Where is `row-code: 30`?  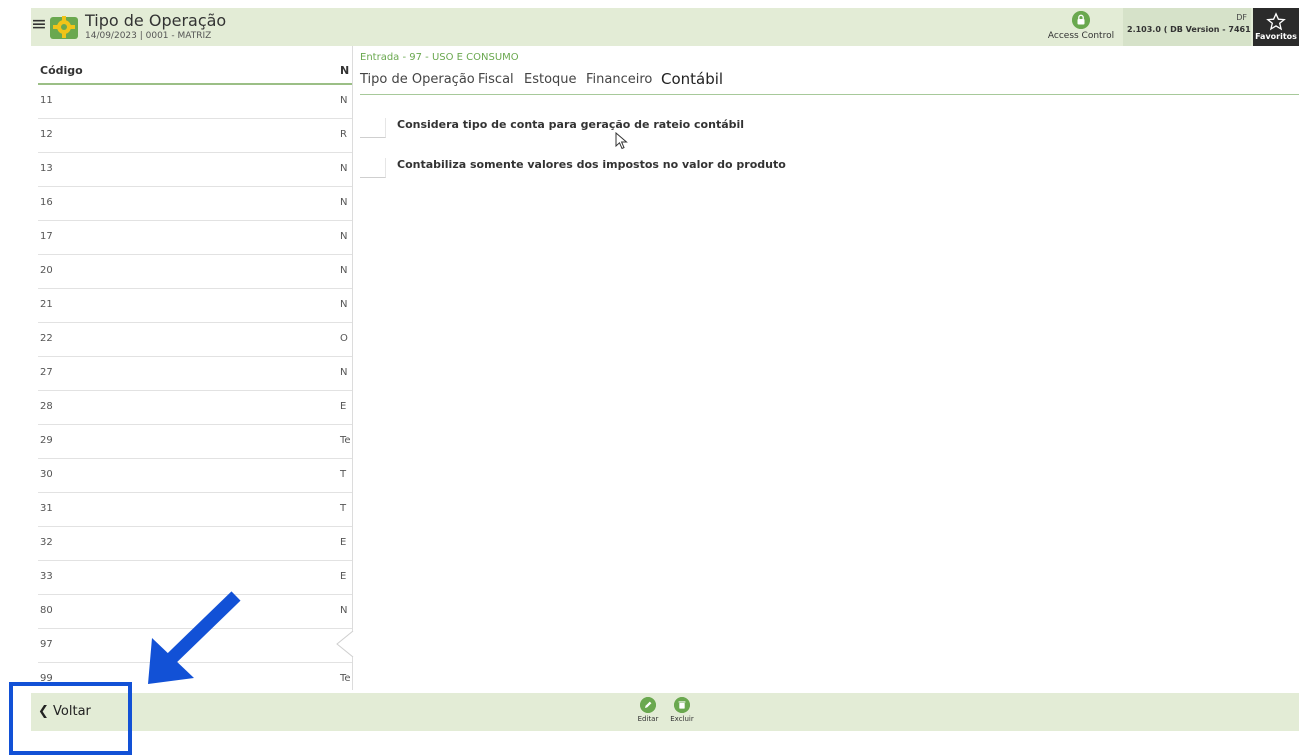 row-code: 30 is located at coordinates (46, 474).